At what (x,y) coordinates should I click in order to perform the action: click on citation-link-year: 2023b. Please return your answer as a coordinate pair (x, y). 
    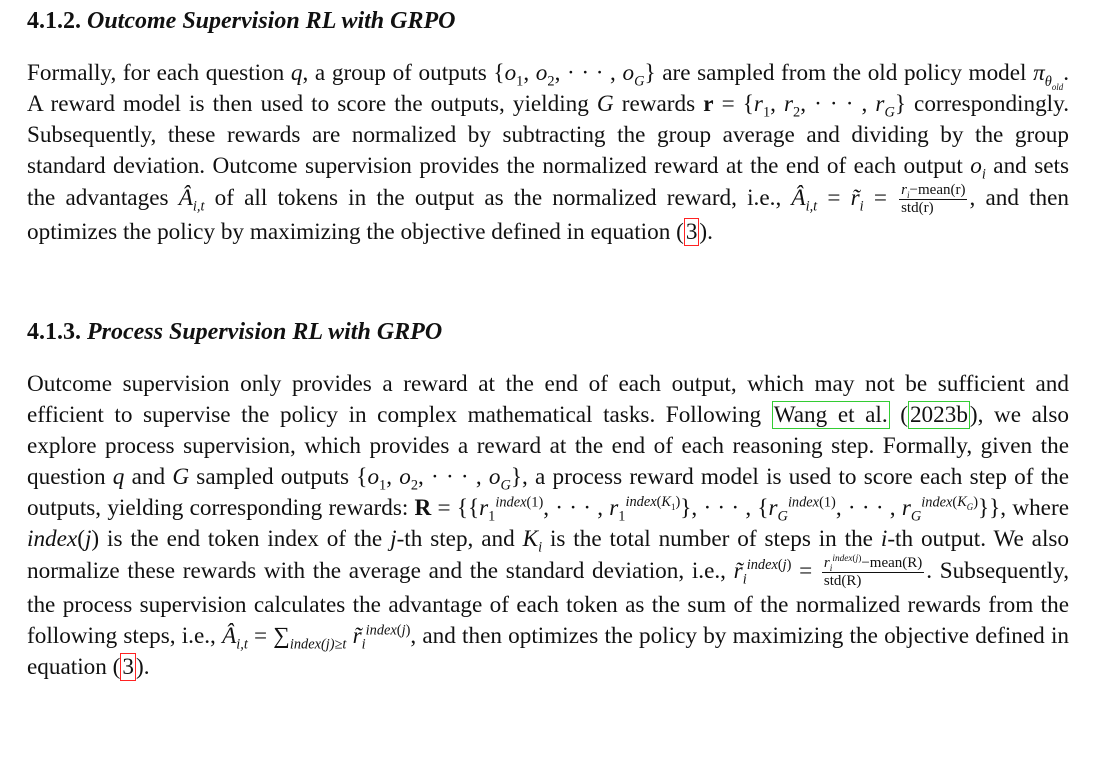
    Looking at the image, I should click on (938, 415).